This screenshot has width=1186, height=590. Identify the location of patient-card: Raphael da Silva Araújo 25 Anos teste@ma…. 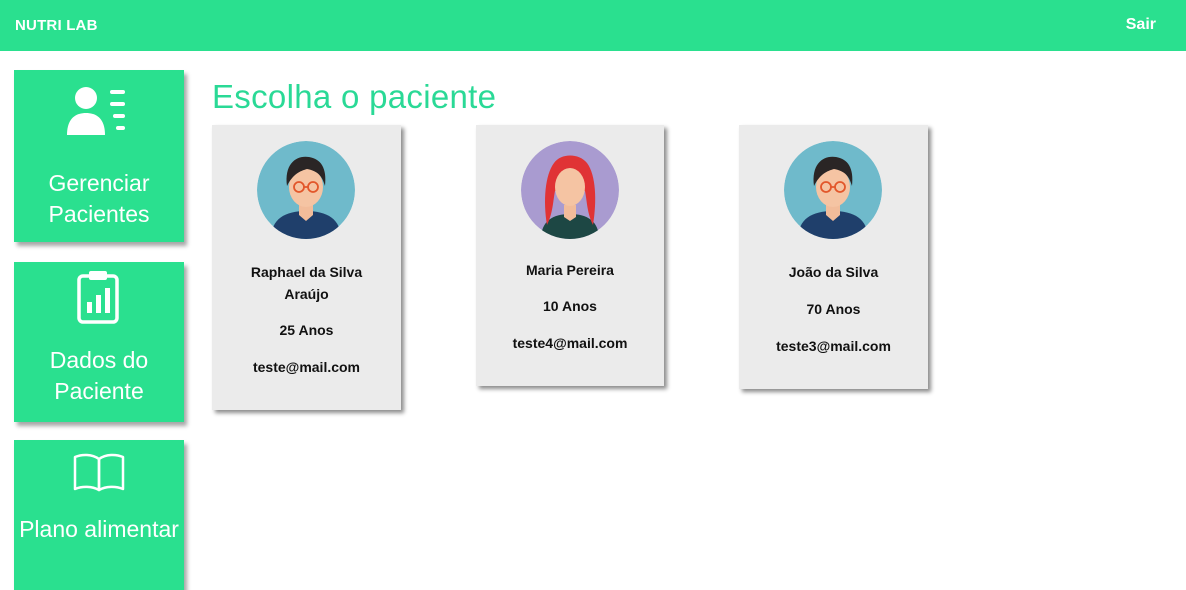
(306, 267).